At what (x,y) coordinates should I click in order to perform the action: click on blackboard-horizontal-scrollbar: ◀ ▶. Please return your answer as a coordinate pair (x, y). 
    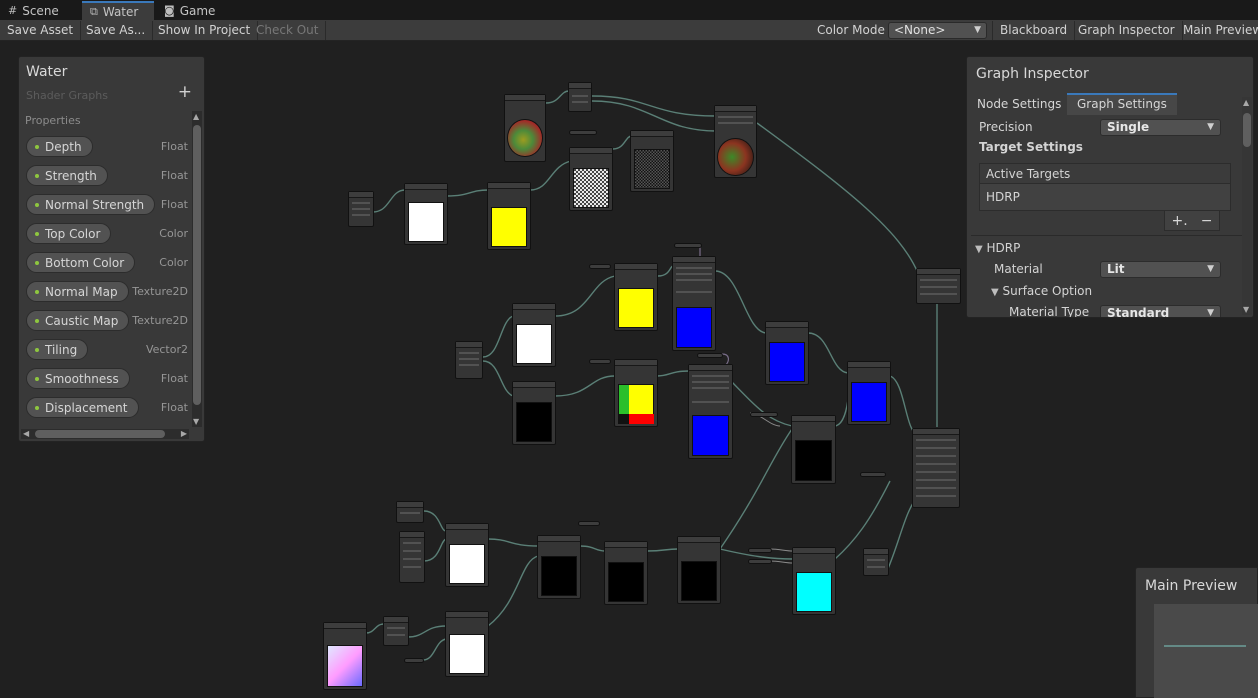
    Looking at the image, I should click on (105, 434).